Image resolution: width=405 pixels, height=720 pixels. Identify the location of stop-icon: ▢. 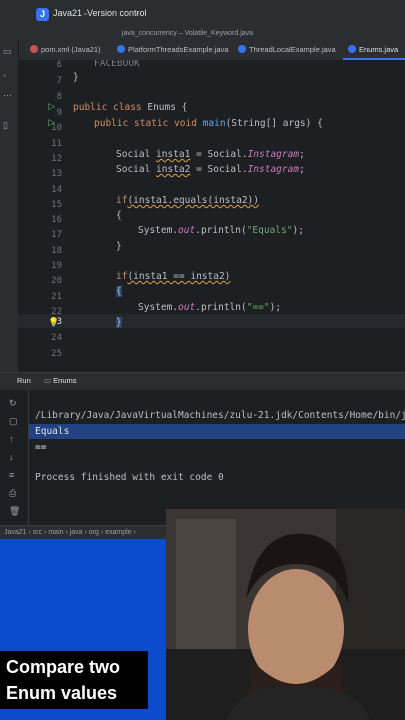
(13, 421).